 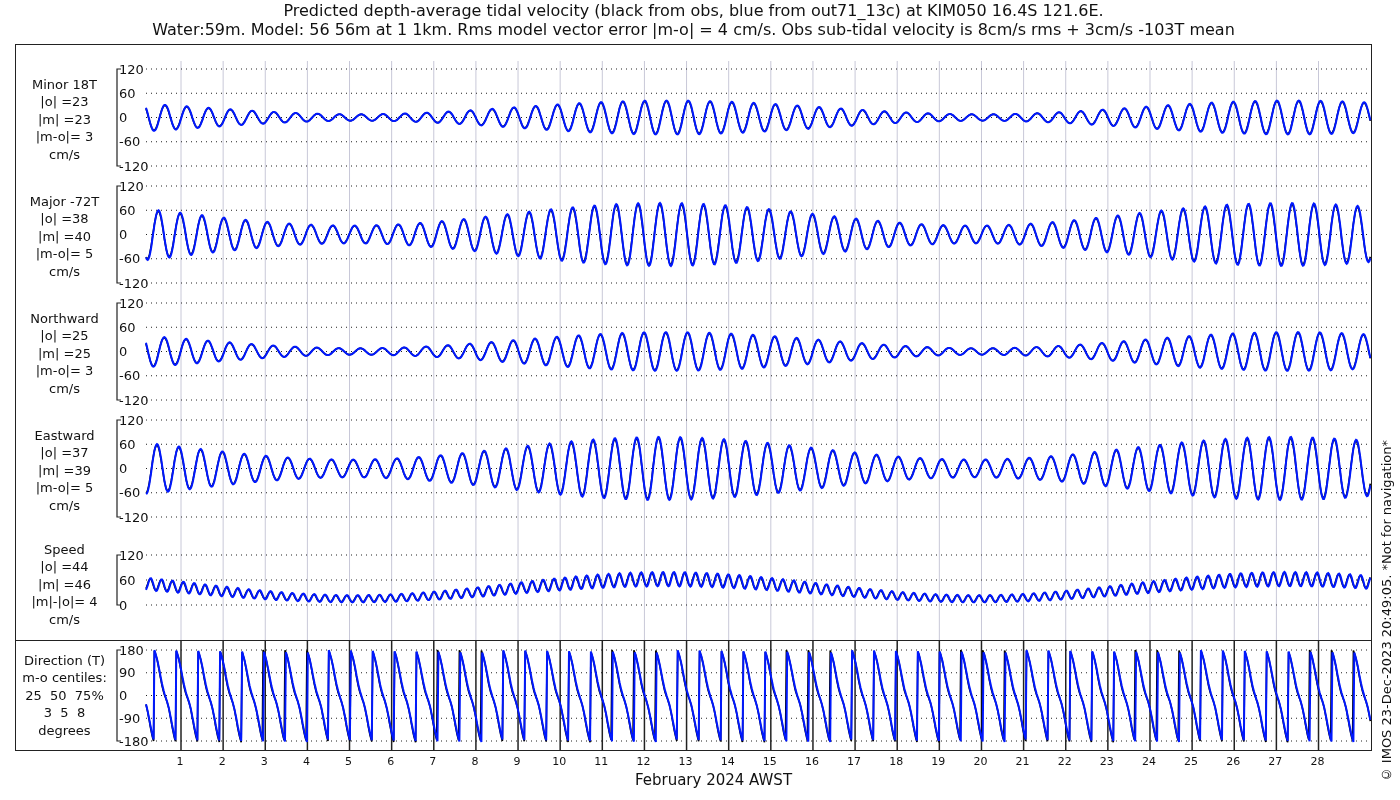 I want to click on panel-label: Minor 18T |o| =23 |m| =23 |m-o|= 3 cm/s, so click(x=64, y=119).